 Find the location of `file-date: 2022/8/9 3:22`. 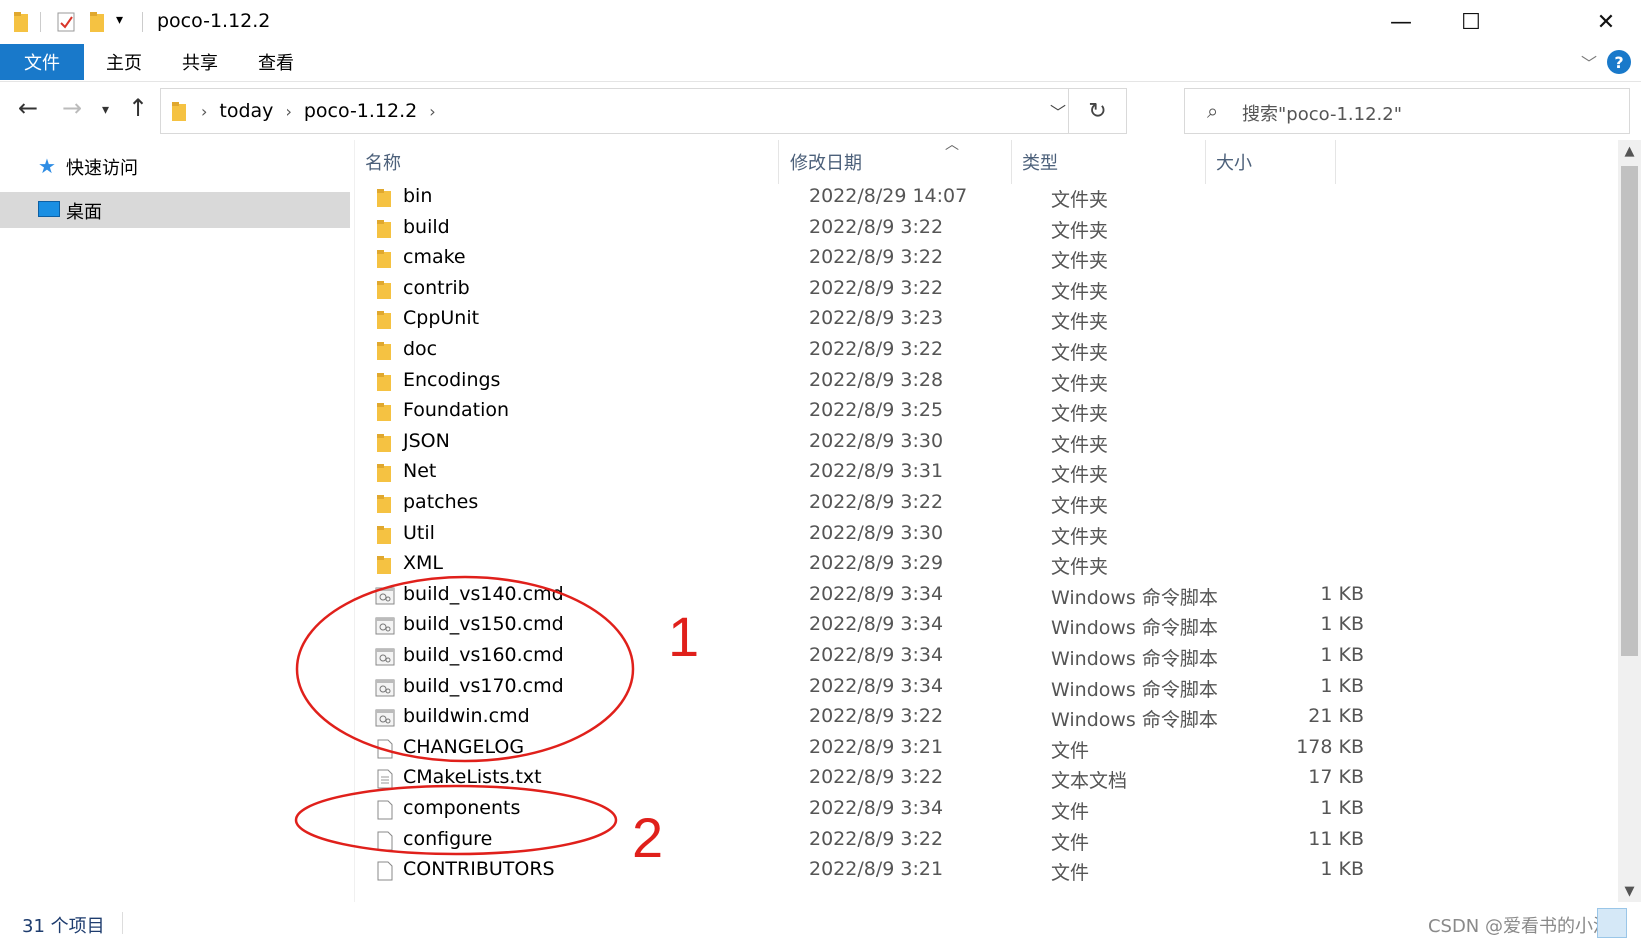

file-date: 2022/8/9 3:22 is located at coordinates (876, 502).